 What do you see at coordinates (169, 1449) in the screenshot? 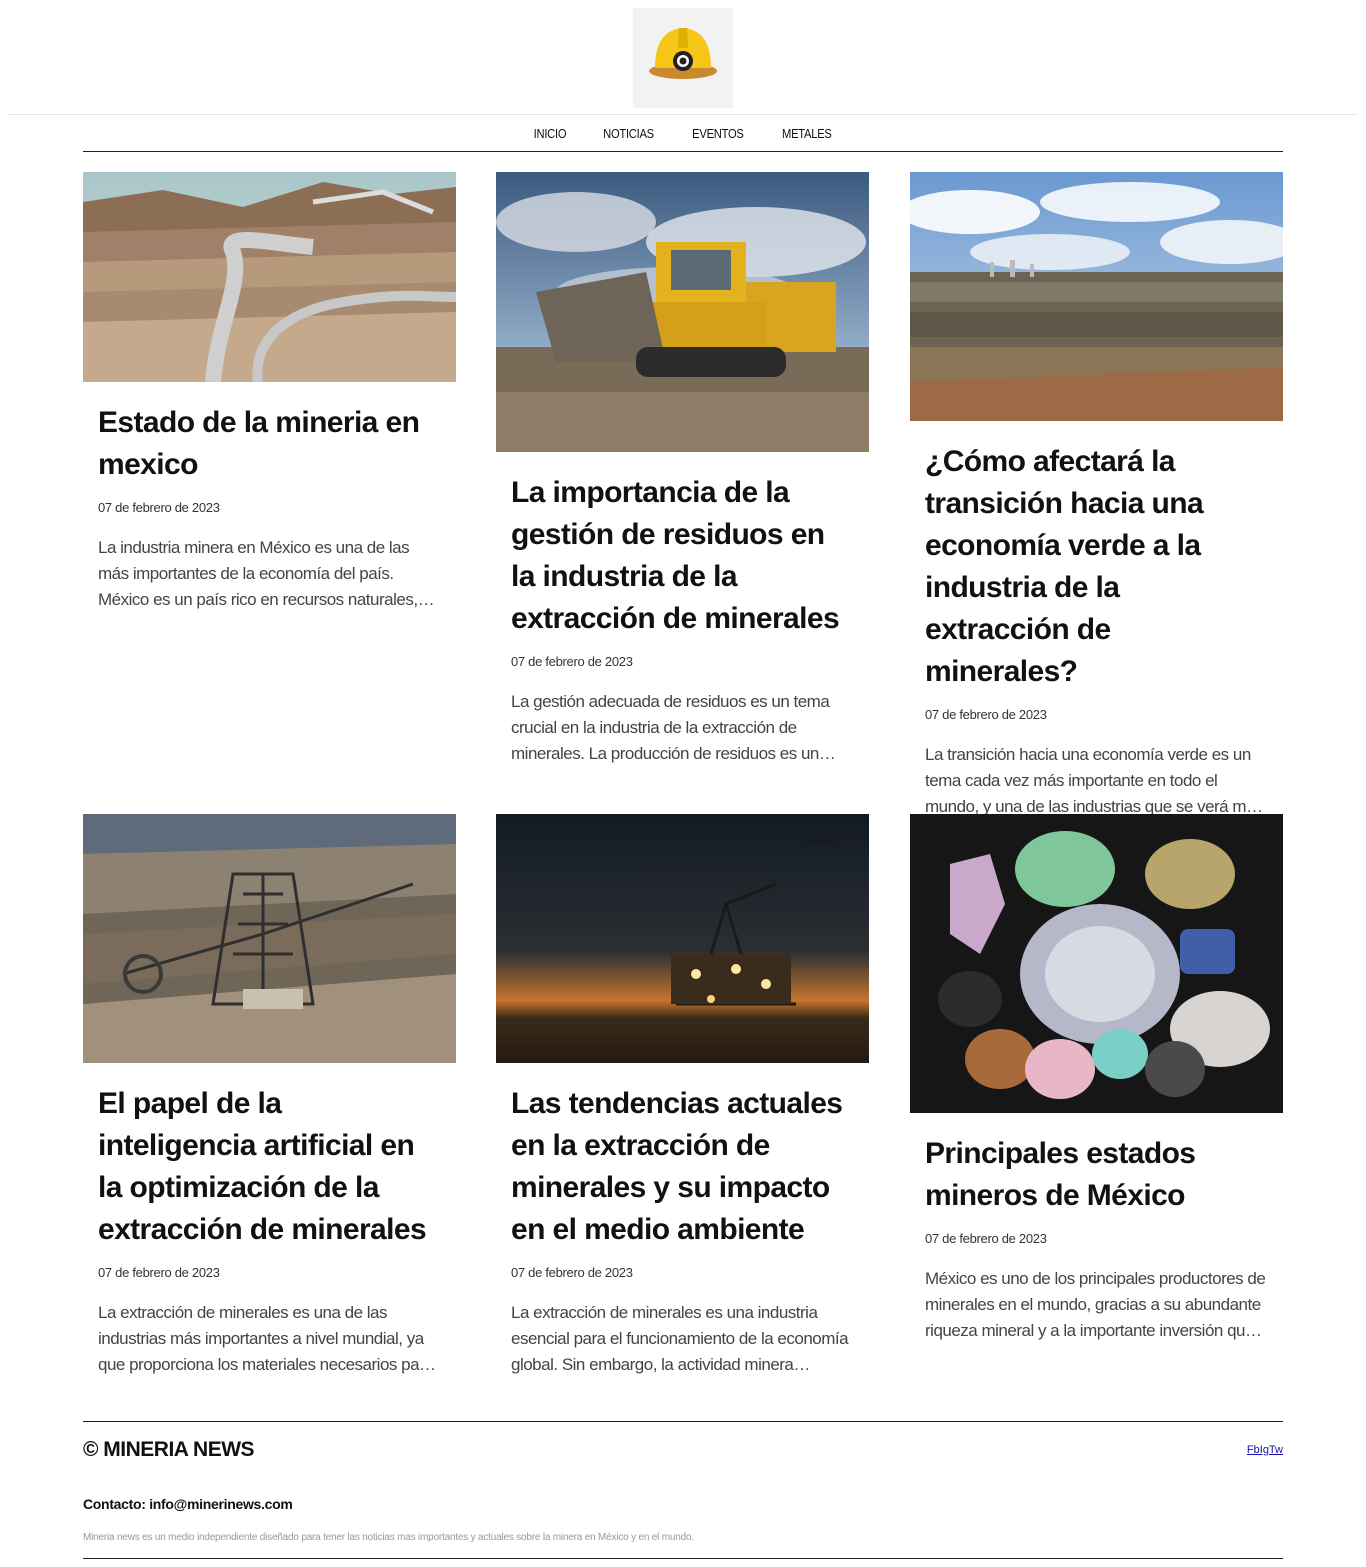
I see `footer-brand: © MINERIA NEWS` at bounding box center [169, 1449].